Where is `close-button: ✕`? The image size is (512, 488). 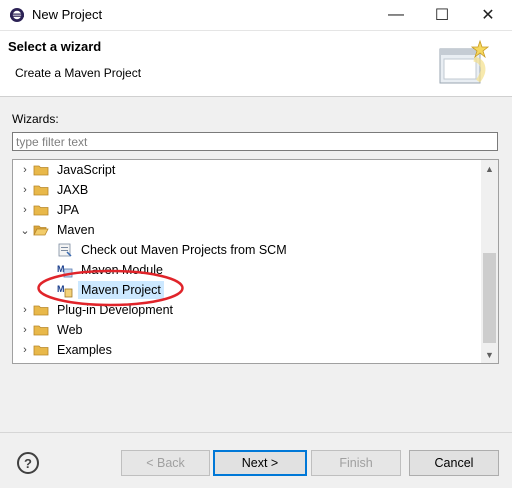 close-button: ✕ is located at coordinates (488, 15).